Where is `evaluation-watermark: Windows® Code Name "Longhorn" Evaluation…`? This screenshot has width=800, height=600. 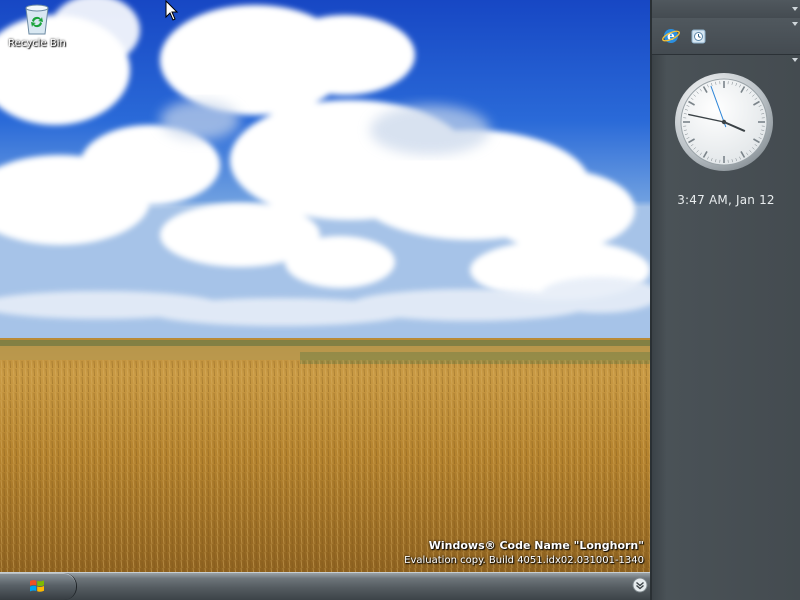 evaluation-watermark: Windows® Code Name "Longhorn" Evaluation… is located at coordinates (524, 553).